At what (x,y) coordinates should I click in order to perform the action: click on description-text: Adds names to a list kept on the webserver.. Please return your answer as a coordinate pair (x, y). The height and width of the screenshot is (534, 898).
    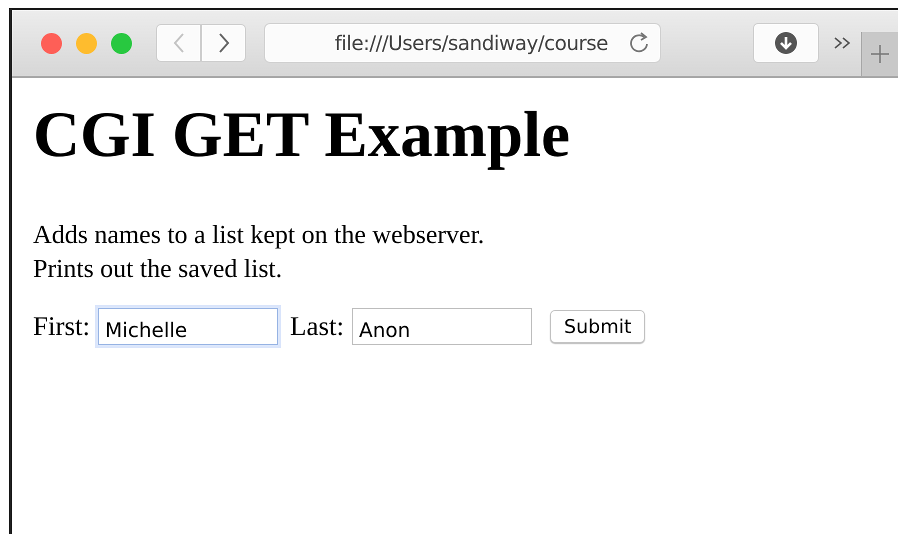
    Looking at the image, I should click on (259, 235).